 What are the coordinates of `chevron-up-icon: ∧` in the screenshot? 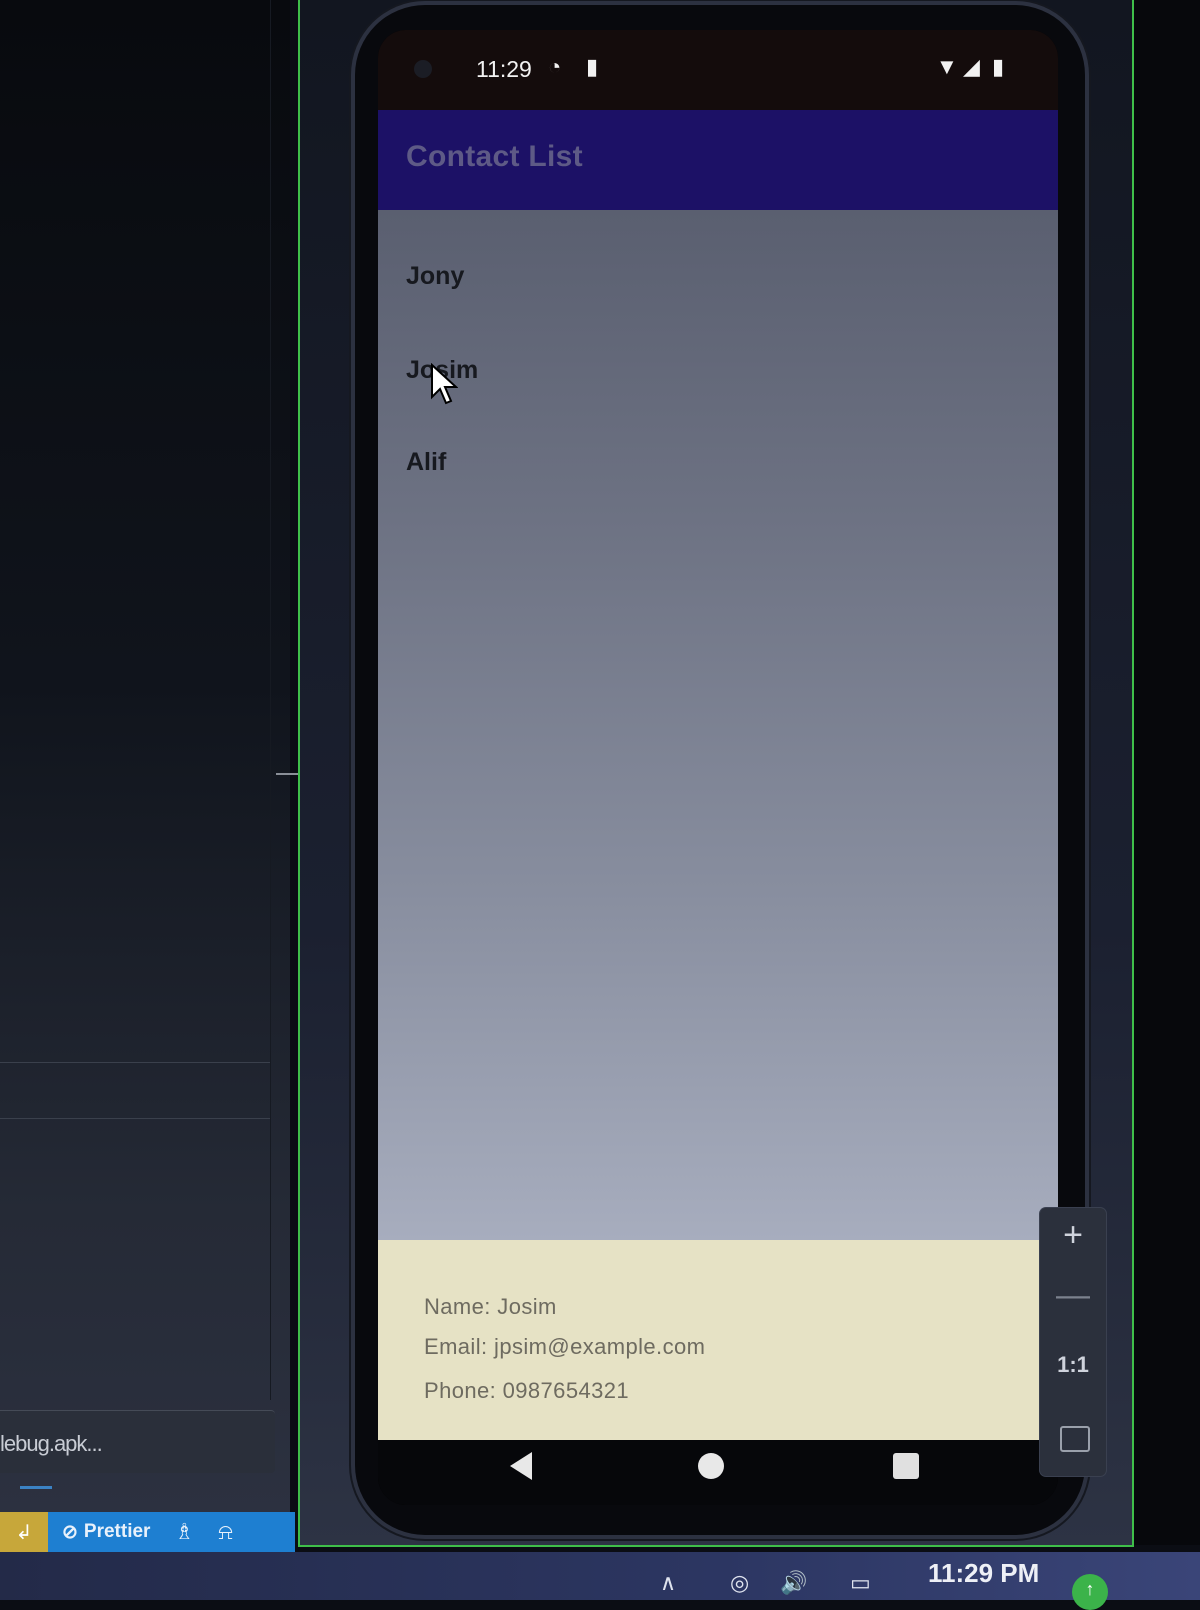 It's located at (668, 1583).